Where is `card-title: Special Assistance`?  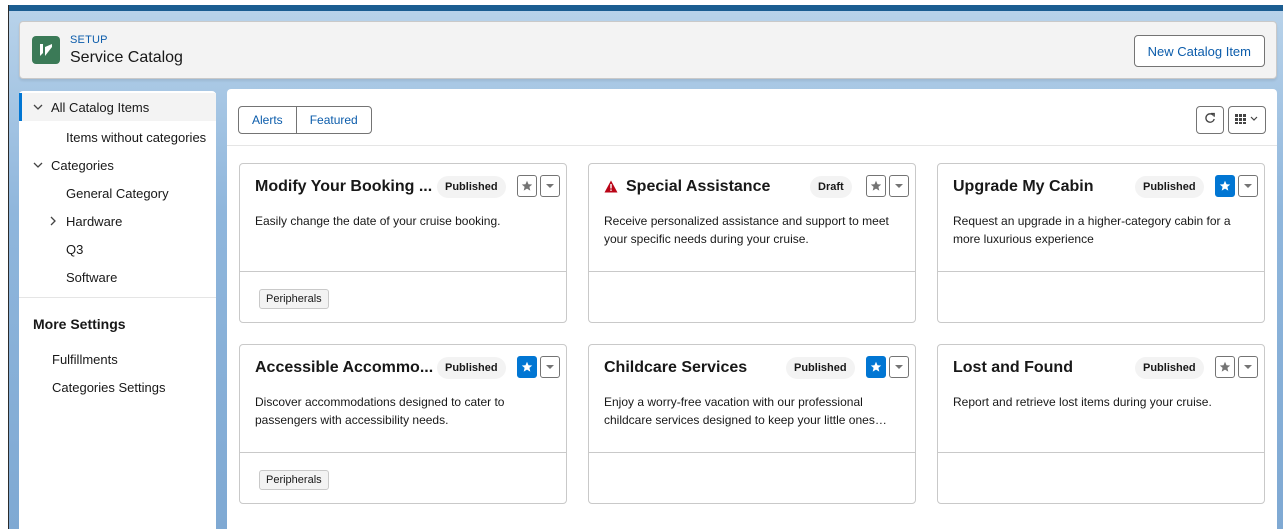 card-title: Special Assistance is located at coordinates (687, 187).